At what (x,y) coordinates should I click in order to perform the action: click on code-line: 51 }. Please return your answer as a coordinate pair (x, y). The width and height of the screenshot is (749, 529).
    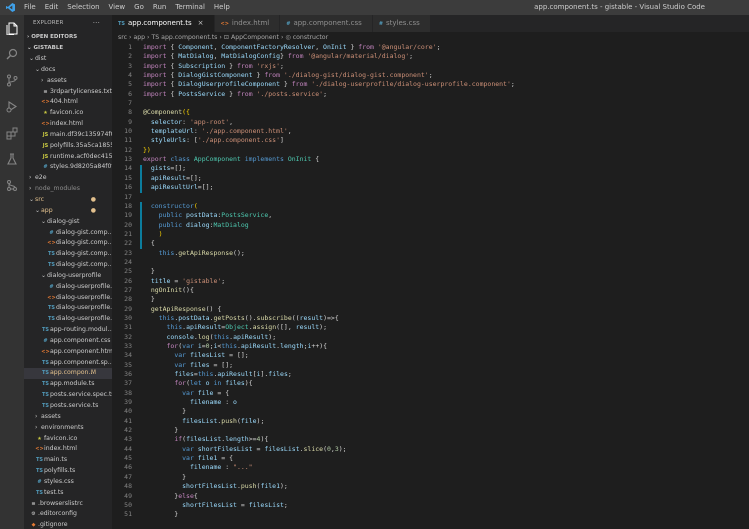
    Looking at the image, I should click on (430, 514).